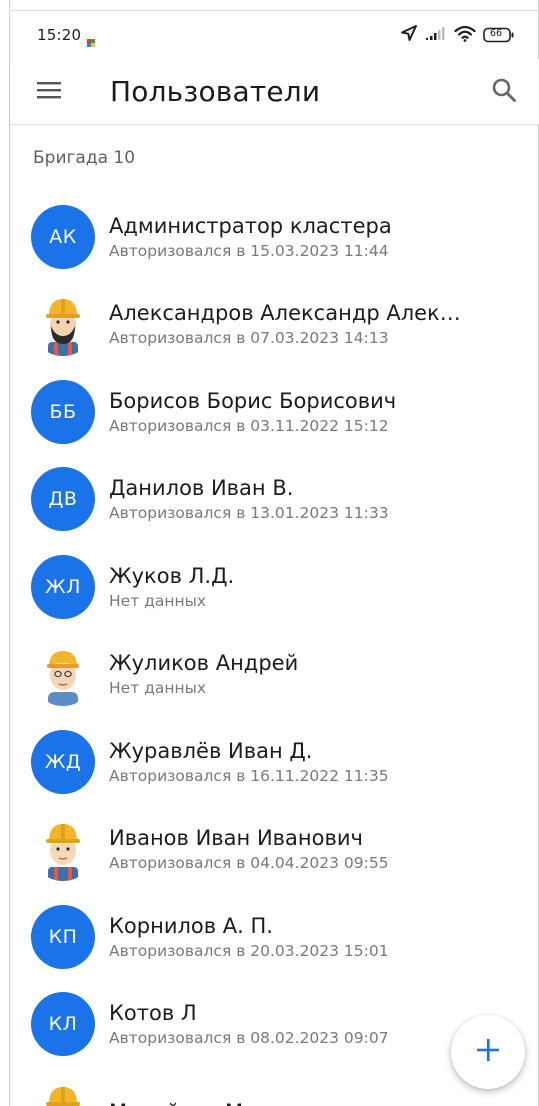 The height and width of the screenshot is (1106, 539). What do you see at coordinates (63, 499) in the screenshot?
I see `avatar: ДВ` at bounding box center [63, 499].